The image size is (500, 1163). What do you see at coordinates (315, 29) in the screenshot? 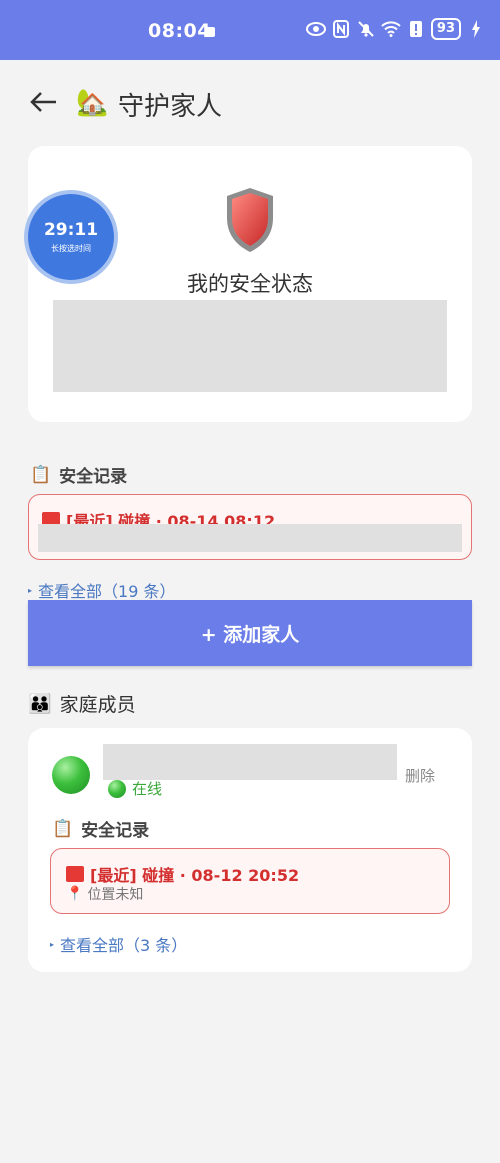
I see `eye-icon` at bounding box center [315, 29].